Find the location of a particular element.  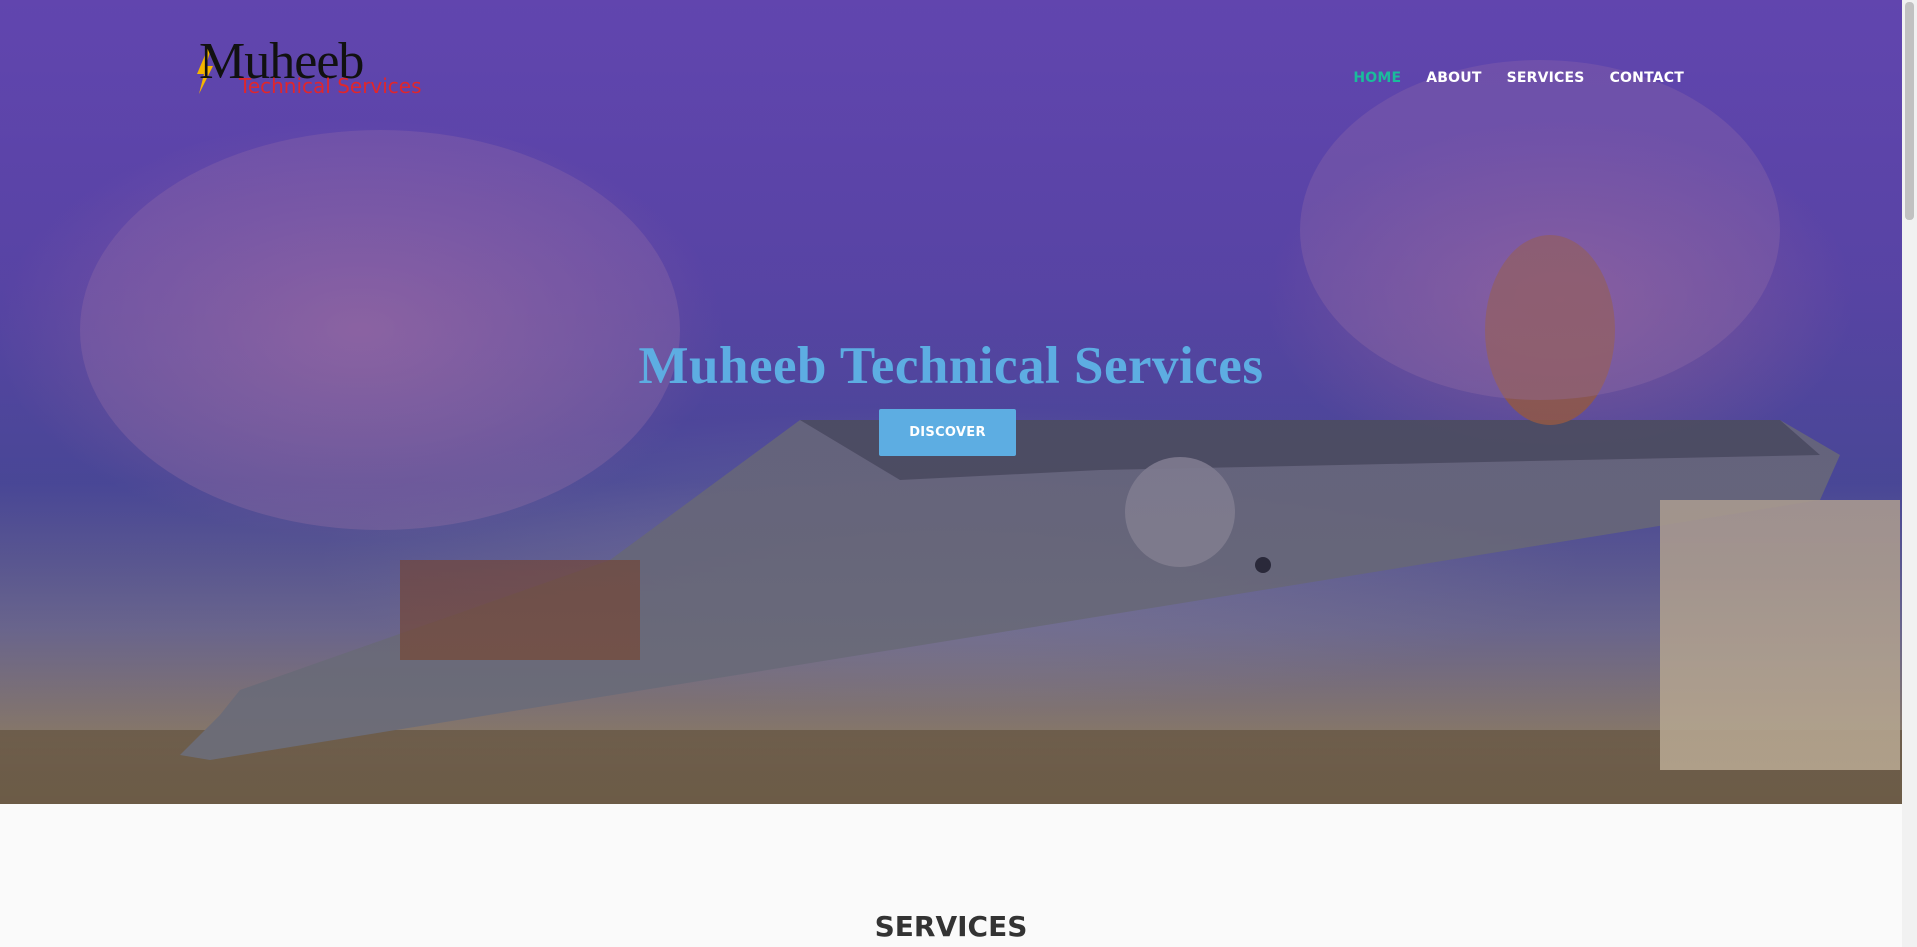

nav-about: ABOUT is located at coordinates (1453, 78).